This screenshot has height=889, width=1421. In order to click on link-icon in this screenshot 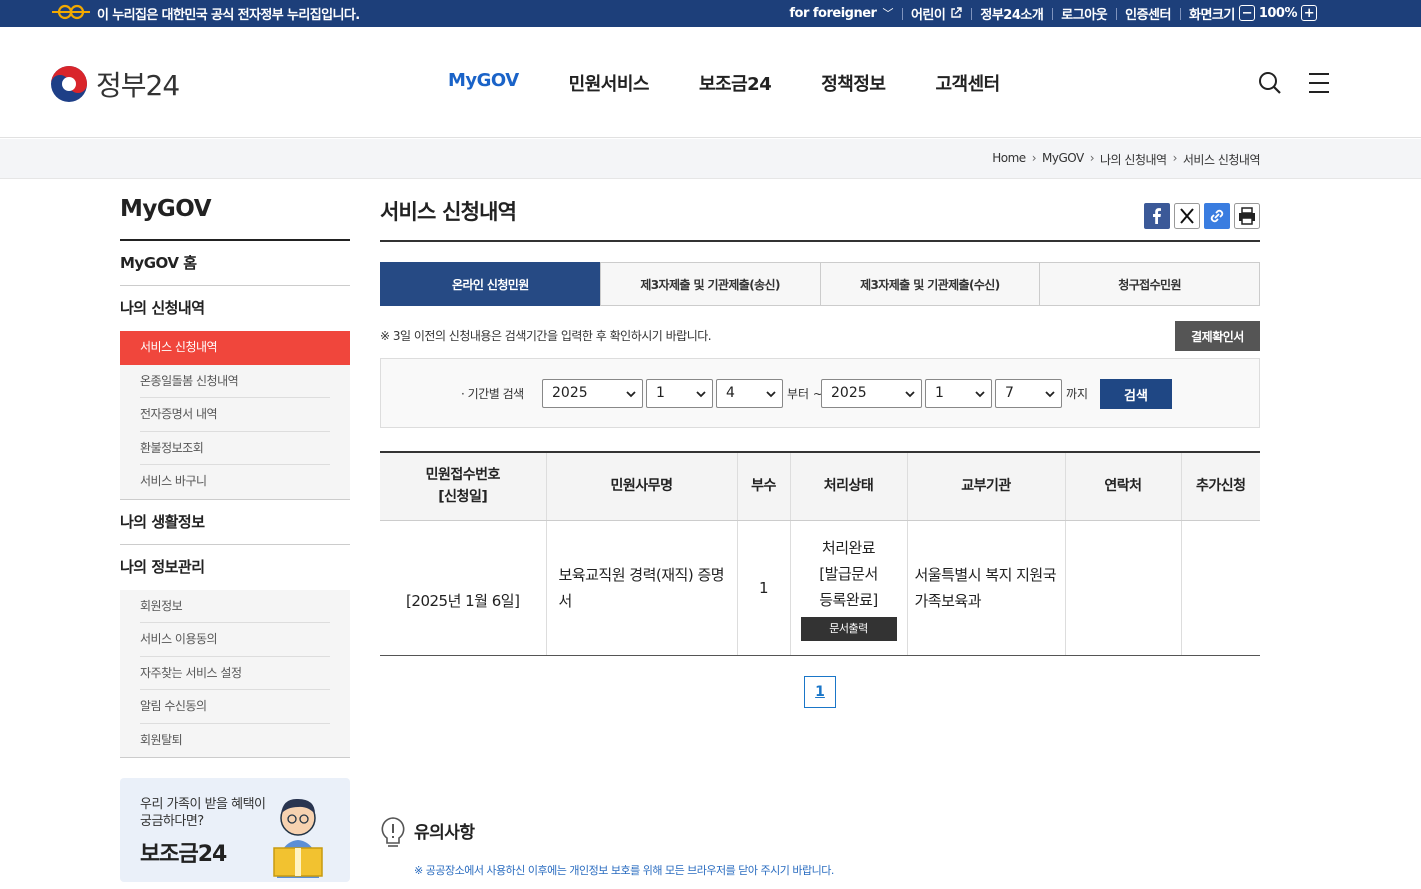, I will do `click(1217, 216)`.